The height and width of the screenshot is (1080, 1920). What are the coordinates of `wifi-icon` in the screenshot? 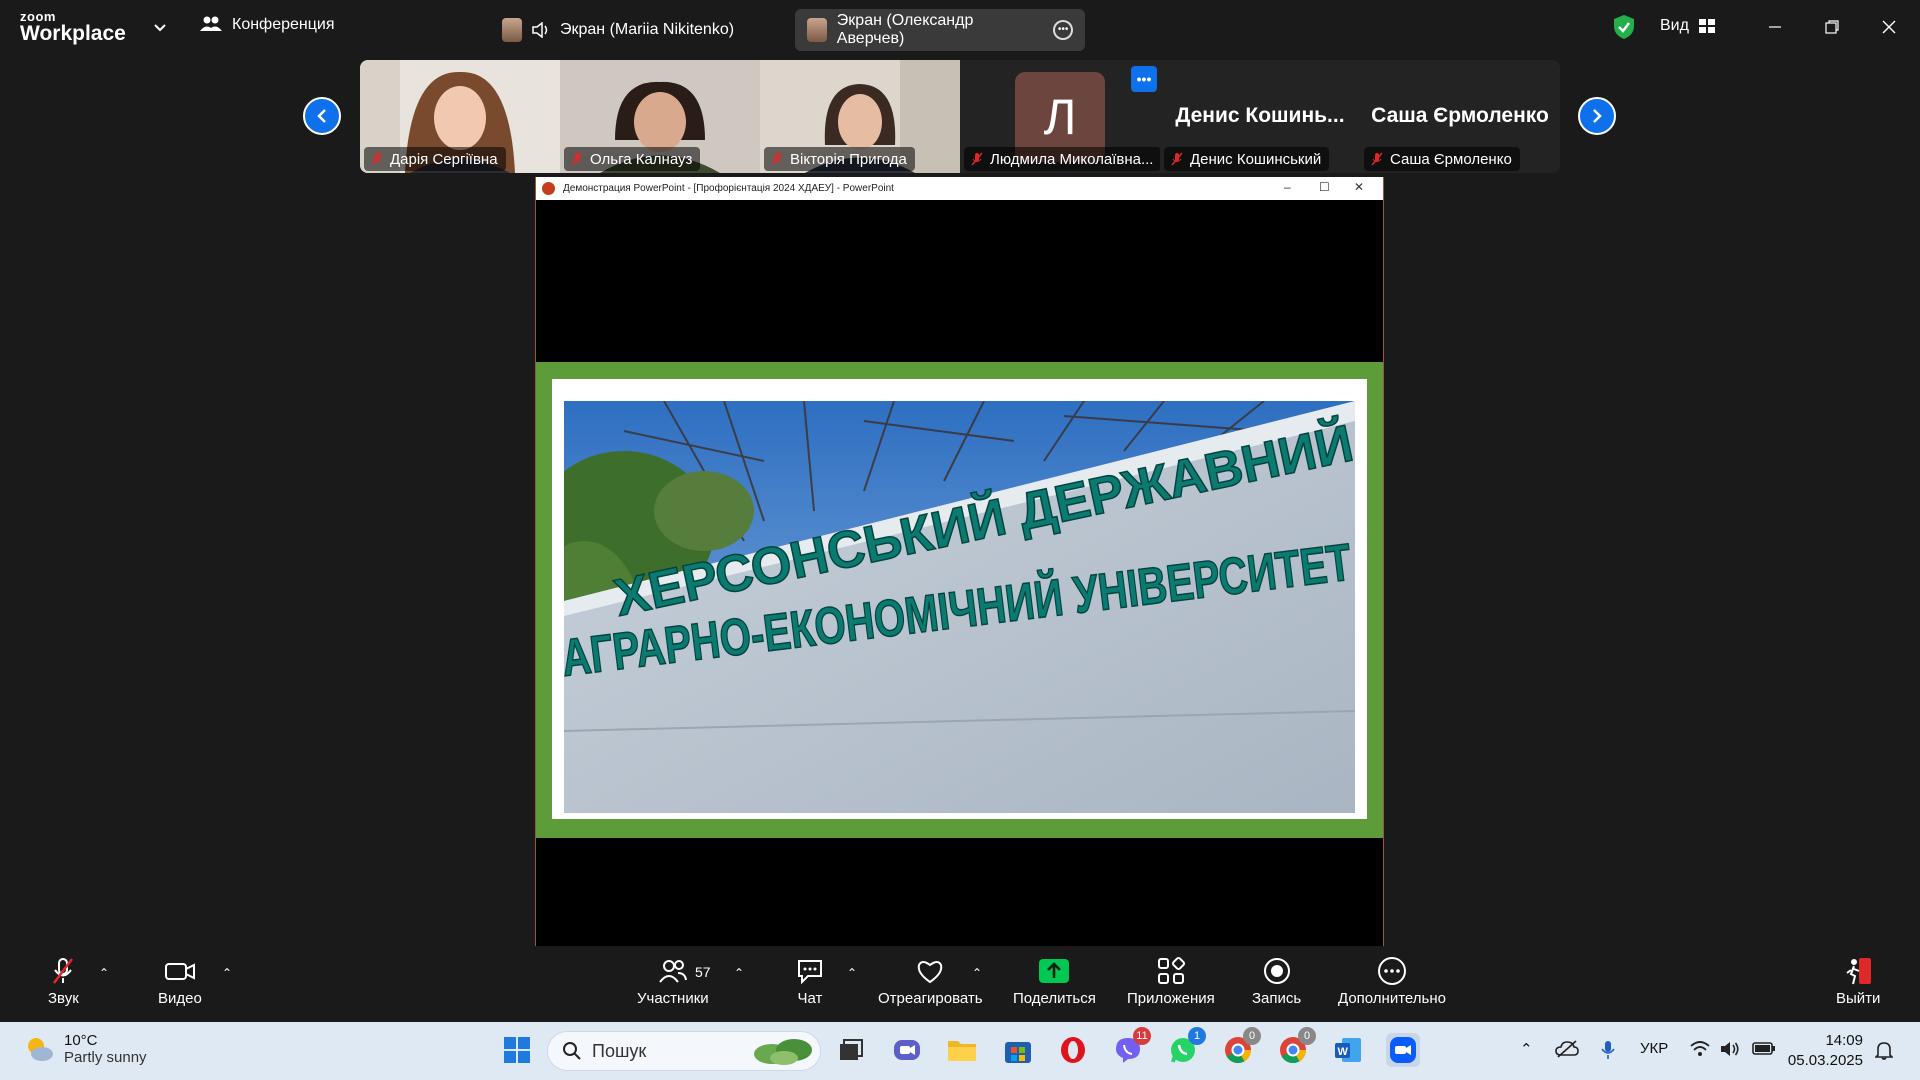 It's located at (1700, 1049).